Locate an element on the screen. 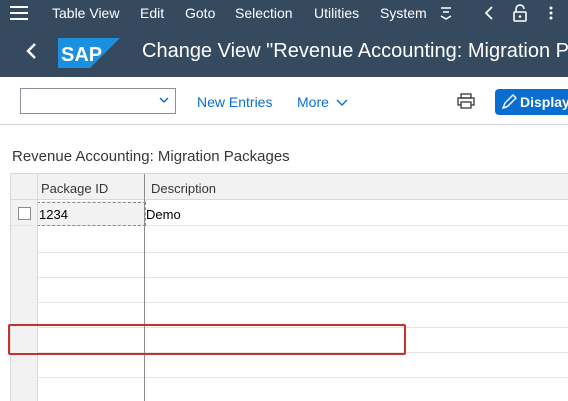 The height and width of the screenshot is (401, 568). sap-logo: SAP is located at coordinates (89, 53).